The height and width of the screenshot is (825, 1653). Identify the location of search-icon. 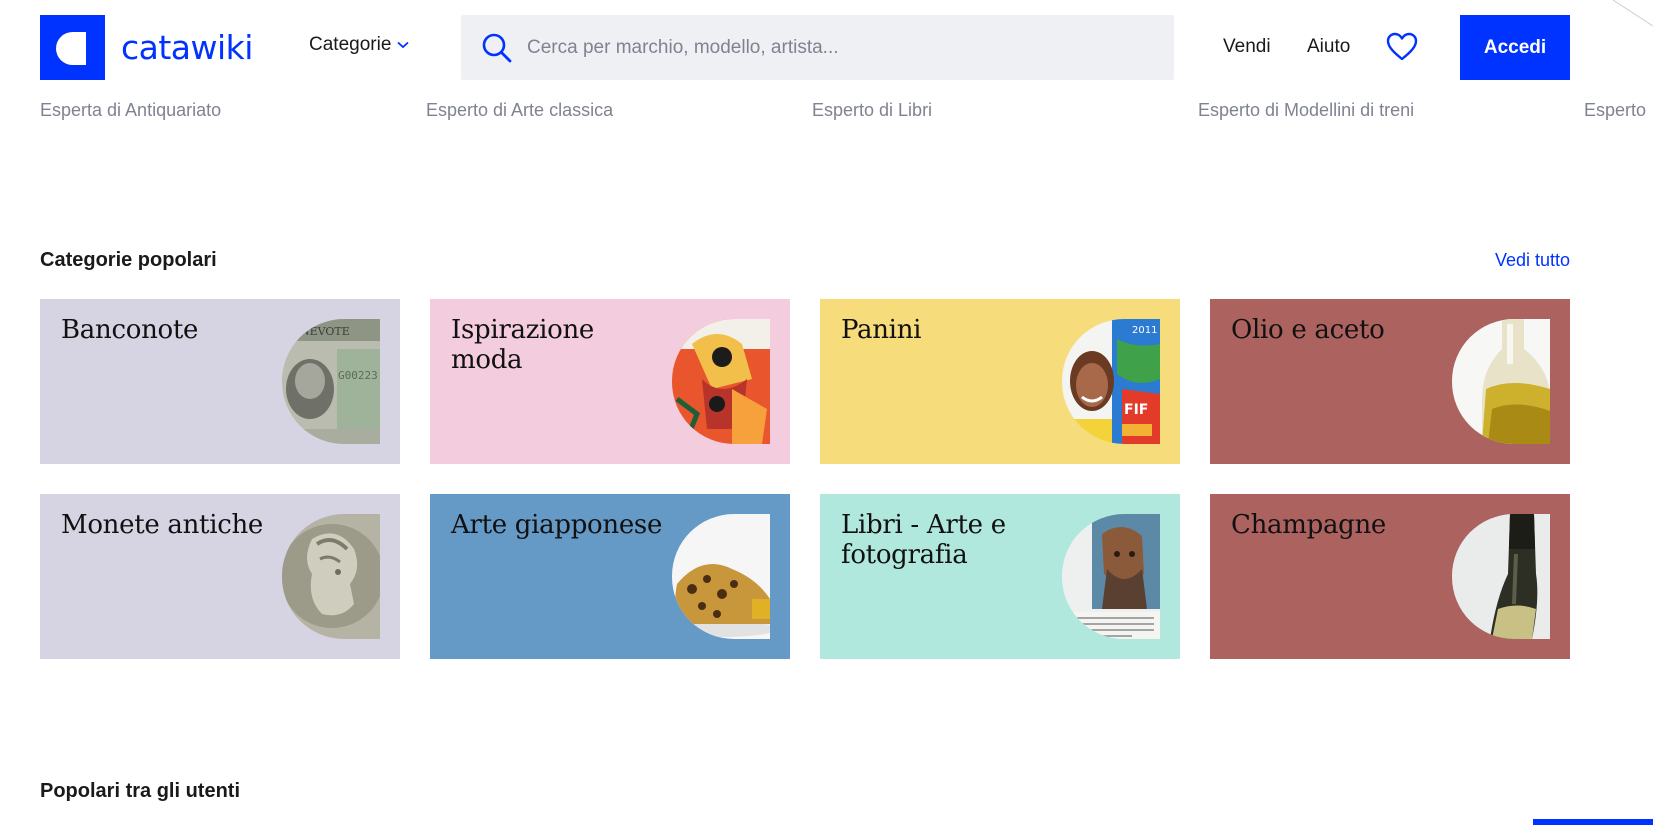
(497, 47).